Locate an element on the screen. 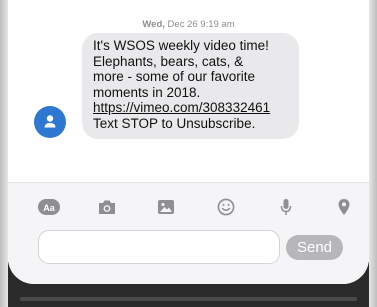  message-line: more - some of our favorite is located at coordinates (174, 77).